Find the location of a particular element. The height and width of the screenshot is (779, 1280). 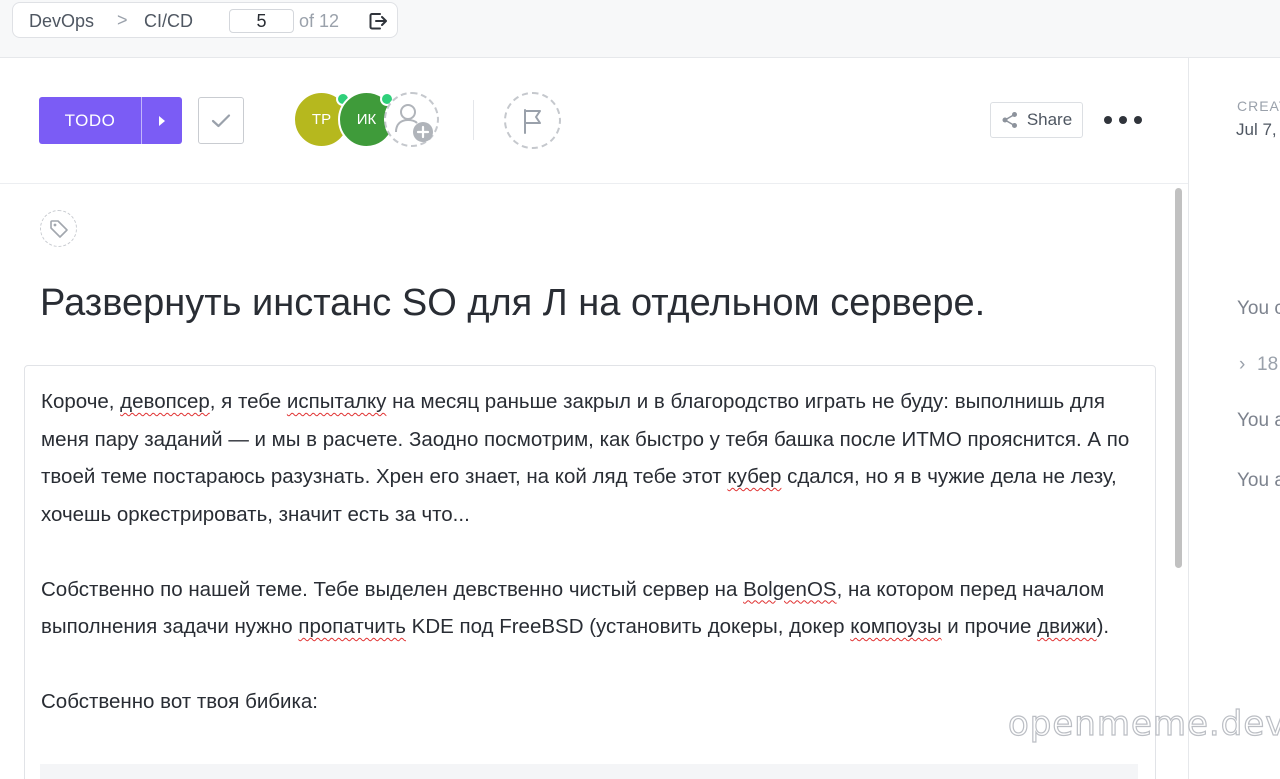

misspelled-word: пропатчить is located at coordinates (352, 626).